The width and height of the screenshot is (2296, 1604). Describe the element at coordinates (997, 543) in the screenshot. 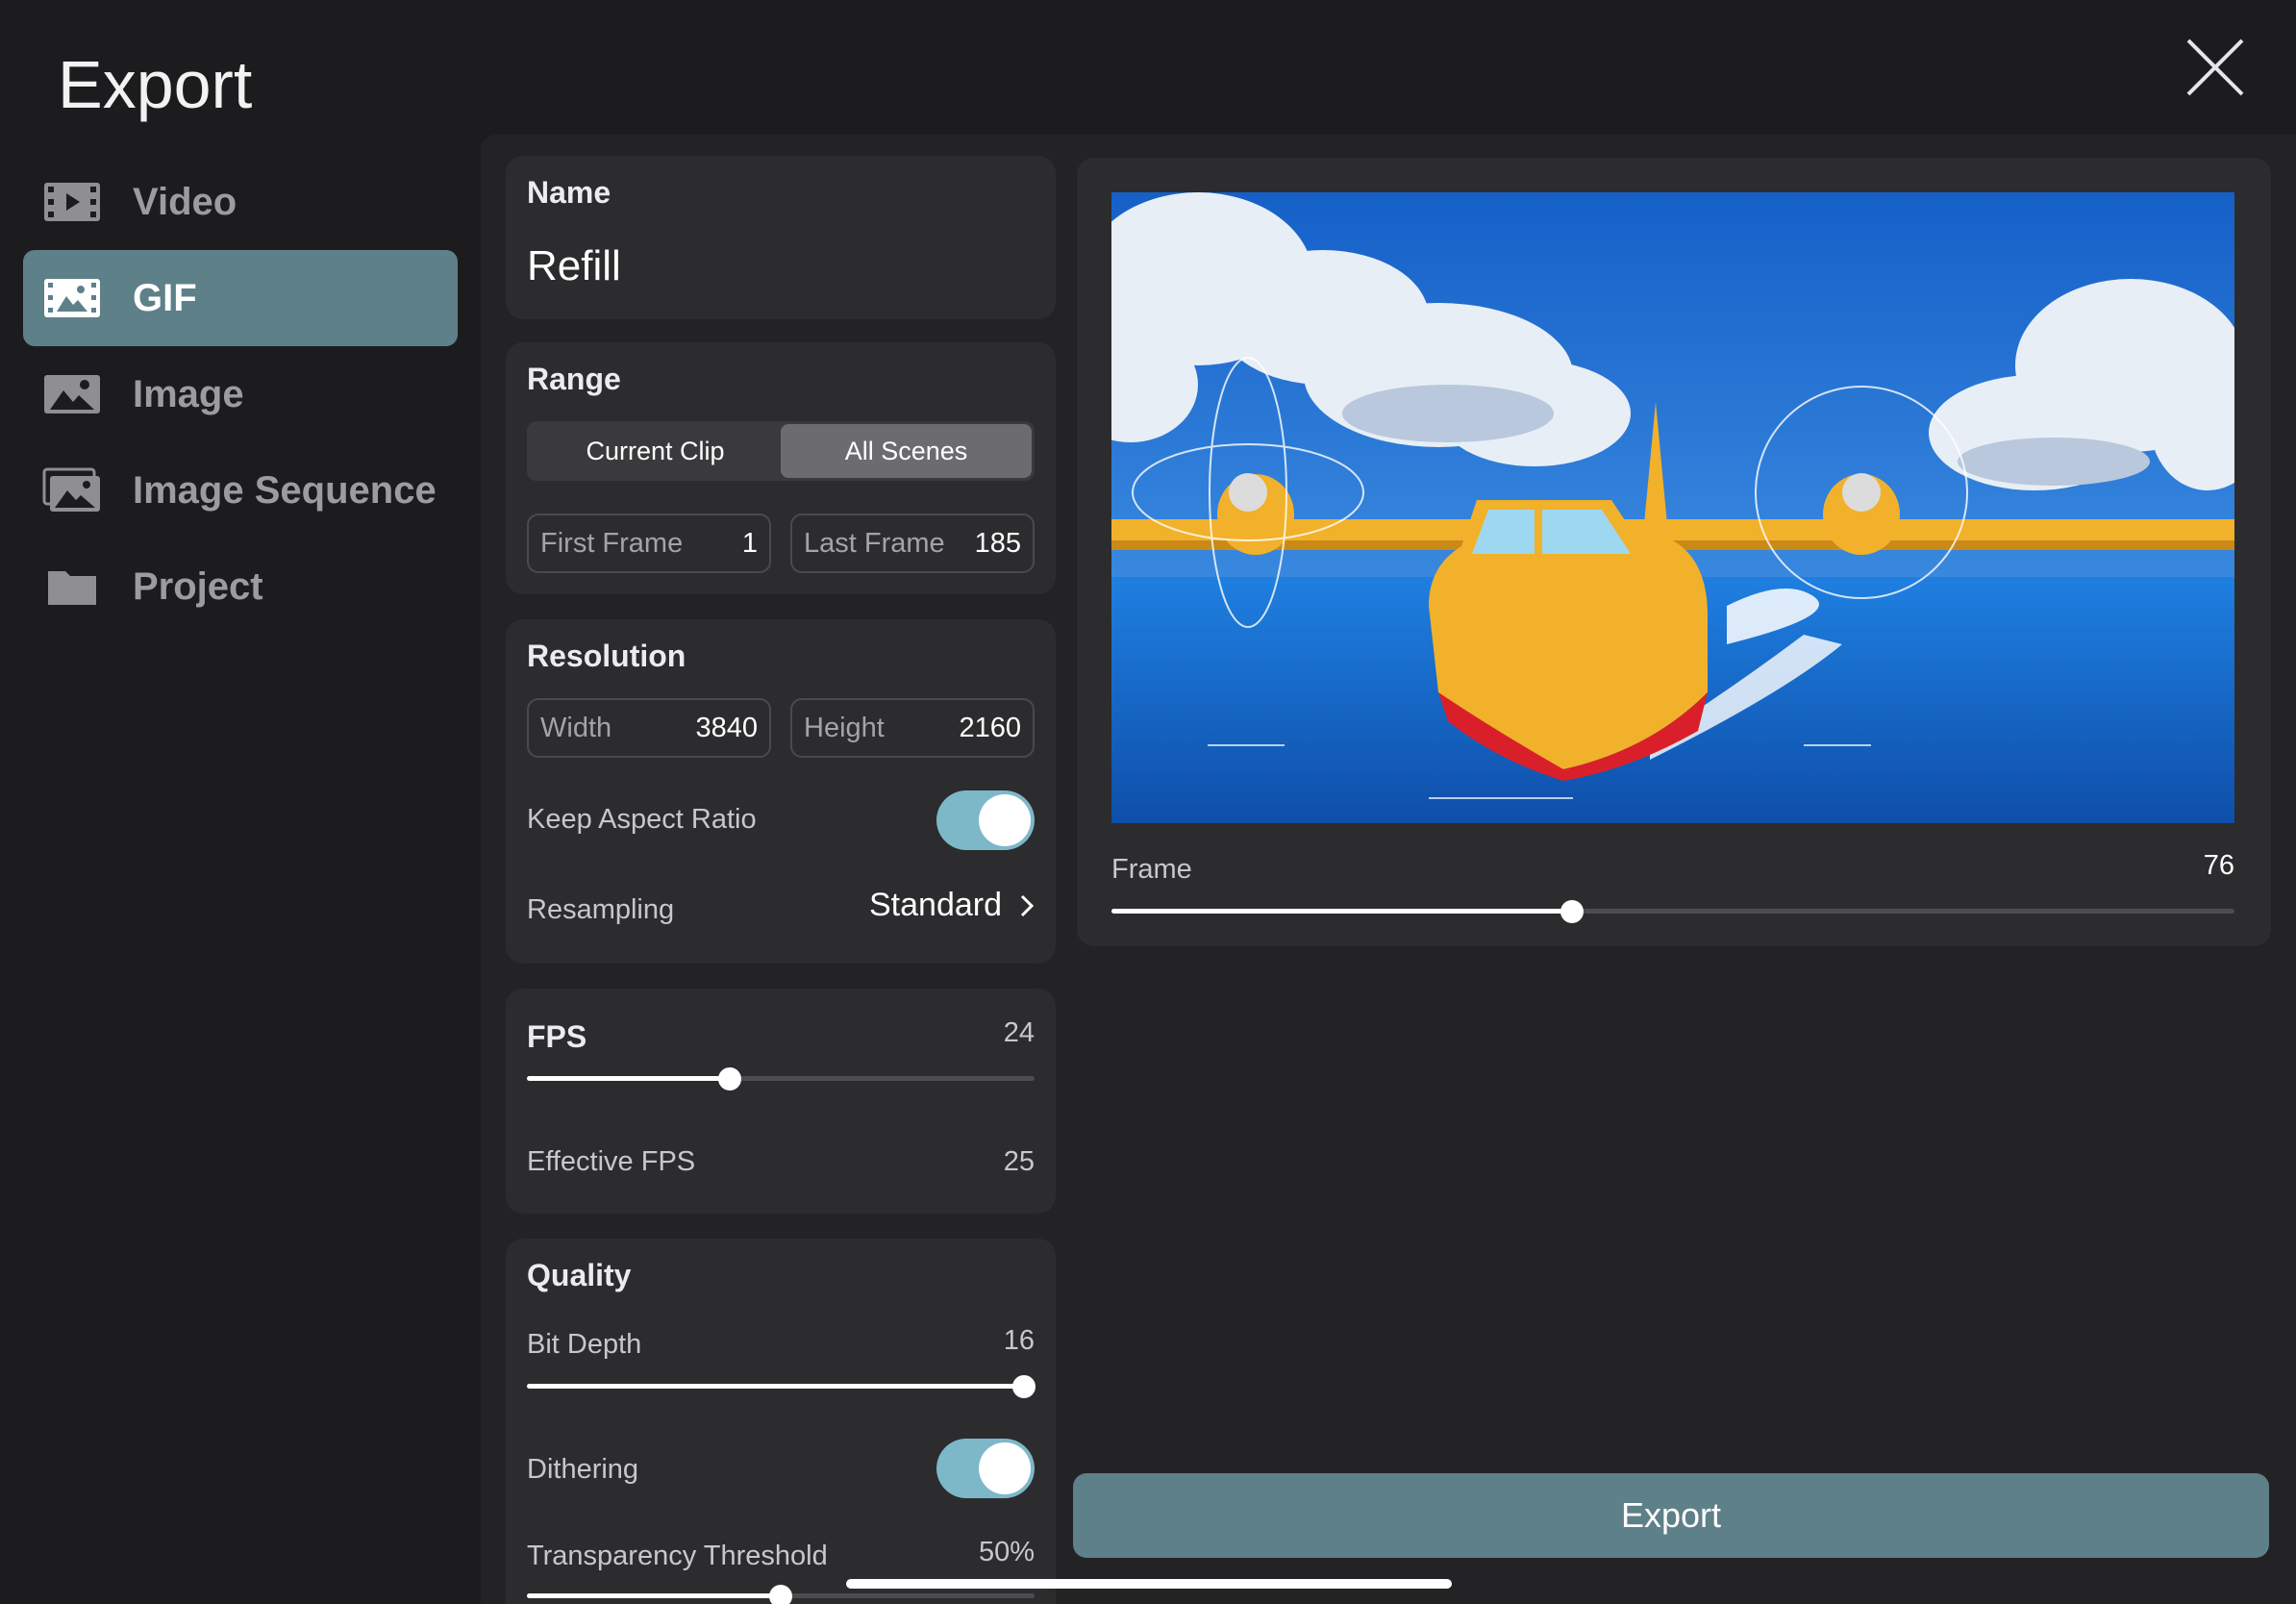

I see `last-frame-value: 185` at that location.